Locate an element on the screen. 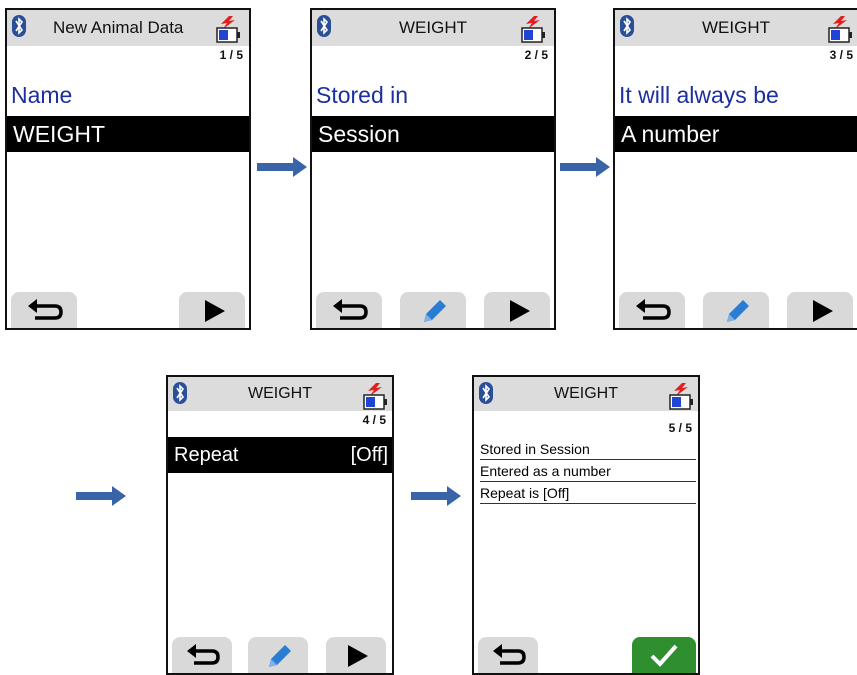 This screenshot has height=675, width=857. repeat-label: Repeat is located at coordinates (206, 455).